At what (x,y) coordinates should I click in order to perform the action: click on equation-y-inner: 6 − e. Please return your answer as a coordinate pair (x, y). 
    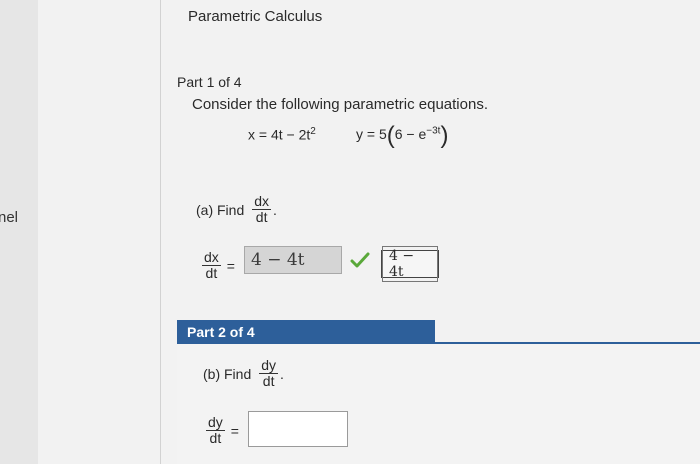
    Looking at the image, I should click on (410, 134).